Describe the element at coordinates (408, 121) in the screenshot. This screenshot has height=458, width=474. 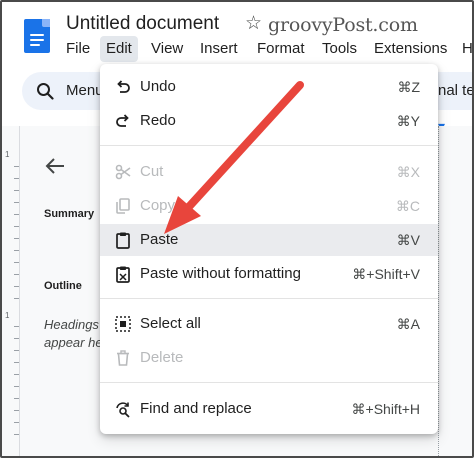
I see `menu-item-shortcut: ⌘Y` at that location.